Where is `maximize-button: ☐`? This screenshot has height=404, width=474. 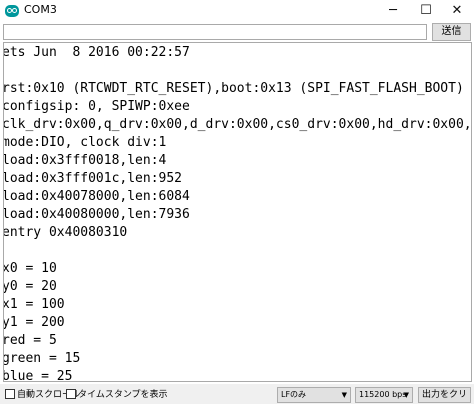
maximize-button: ☐ is located at coordinates (426, 11).